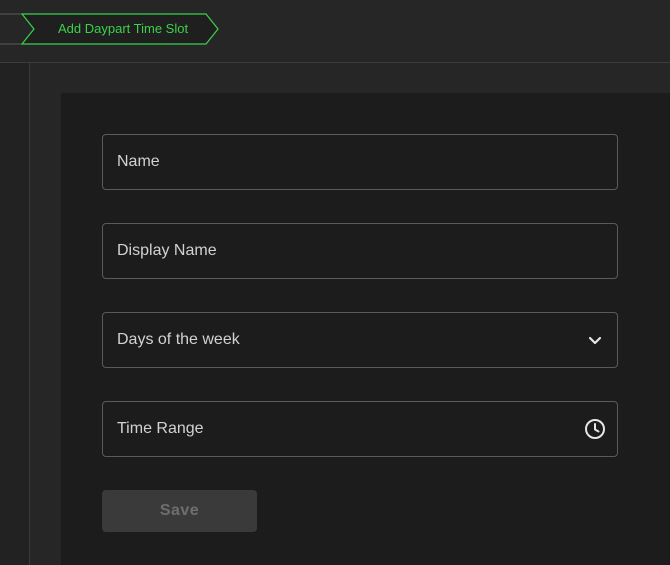 Image resolution: width=670 pixels, height=565 pixels. What do you see at coordinates (138, 161) in the screenshot?
I see `name-field-label: Name` at bounding box center [138, 161].